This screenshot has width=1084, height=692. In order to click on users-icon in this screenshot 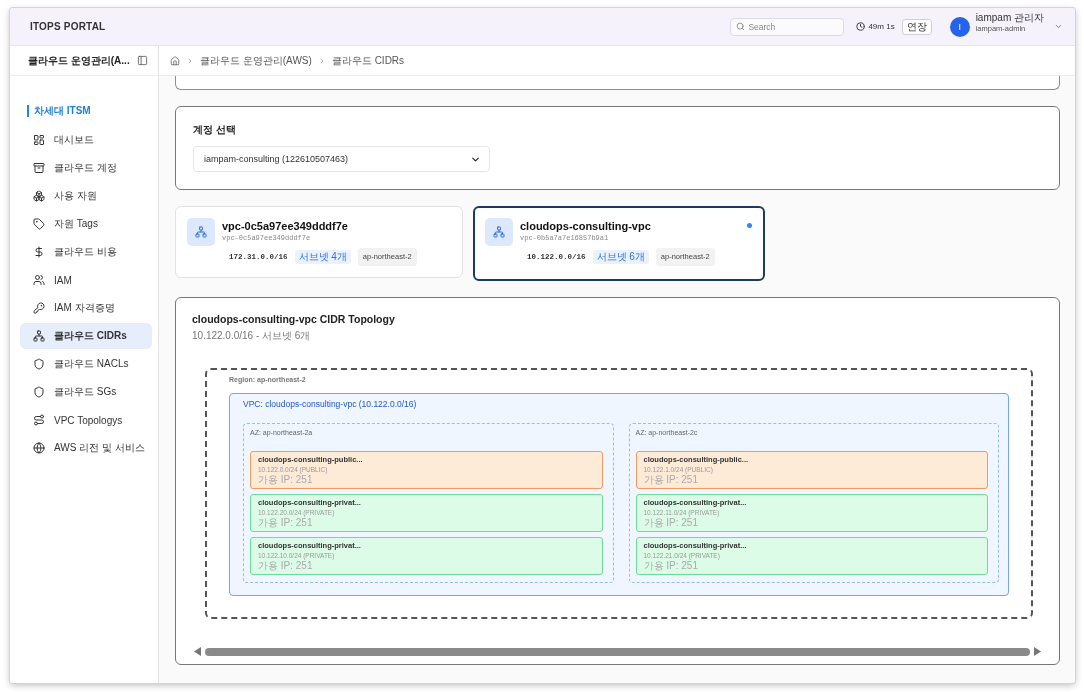, I will do `click(39, 280)`.